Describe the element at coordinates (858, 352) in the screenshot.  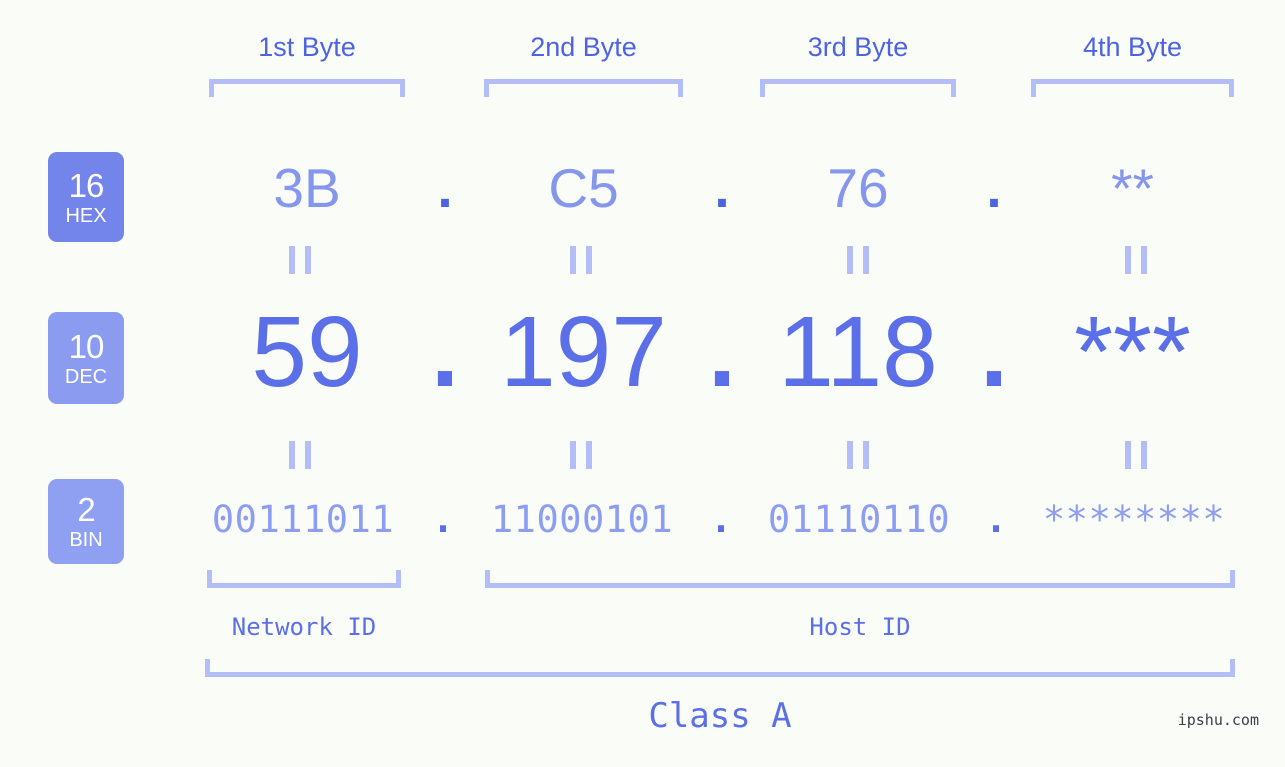
I see `dec-byte-3: 118` at that location.